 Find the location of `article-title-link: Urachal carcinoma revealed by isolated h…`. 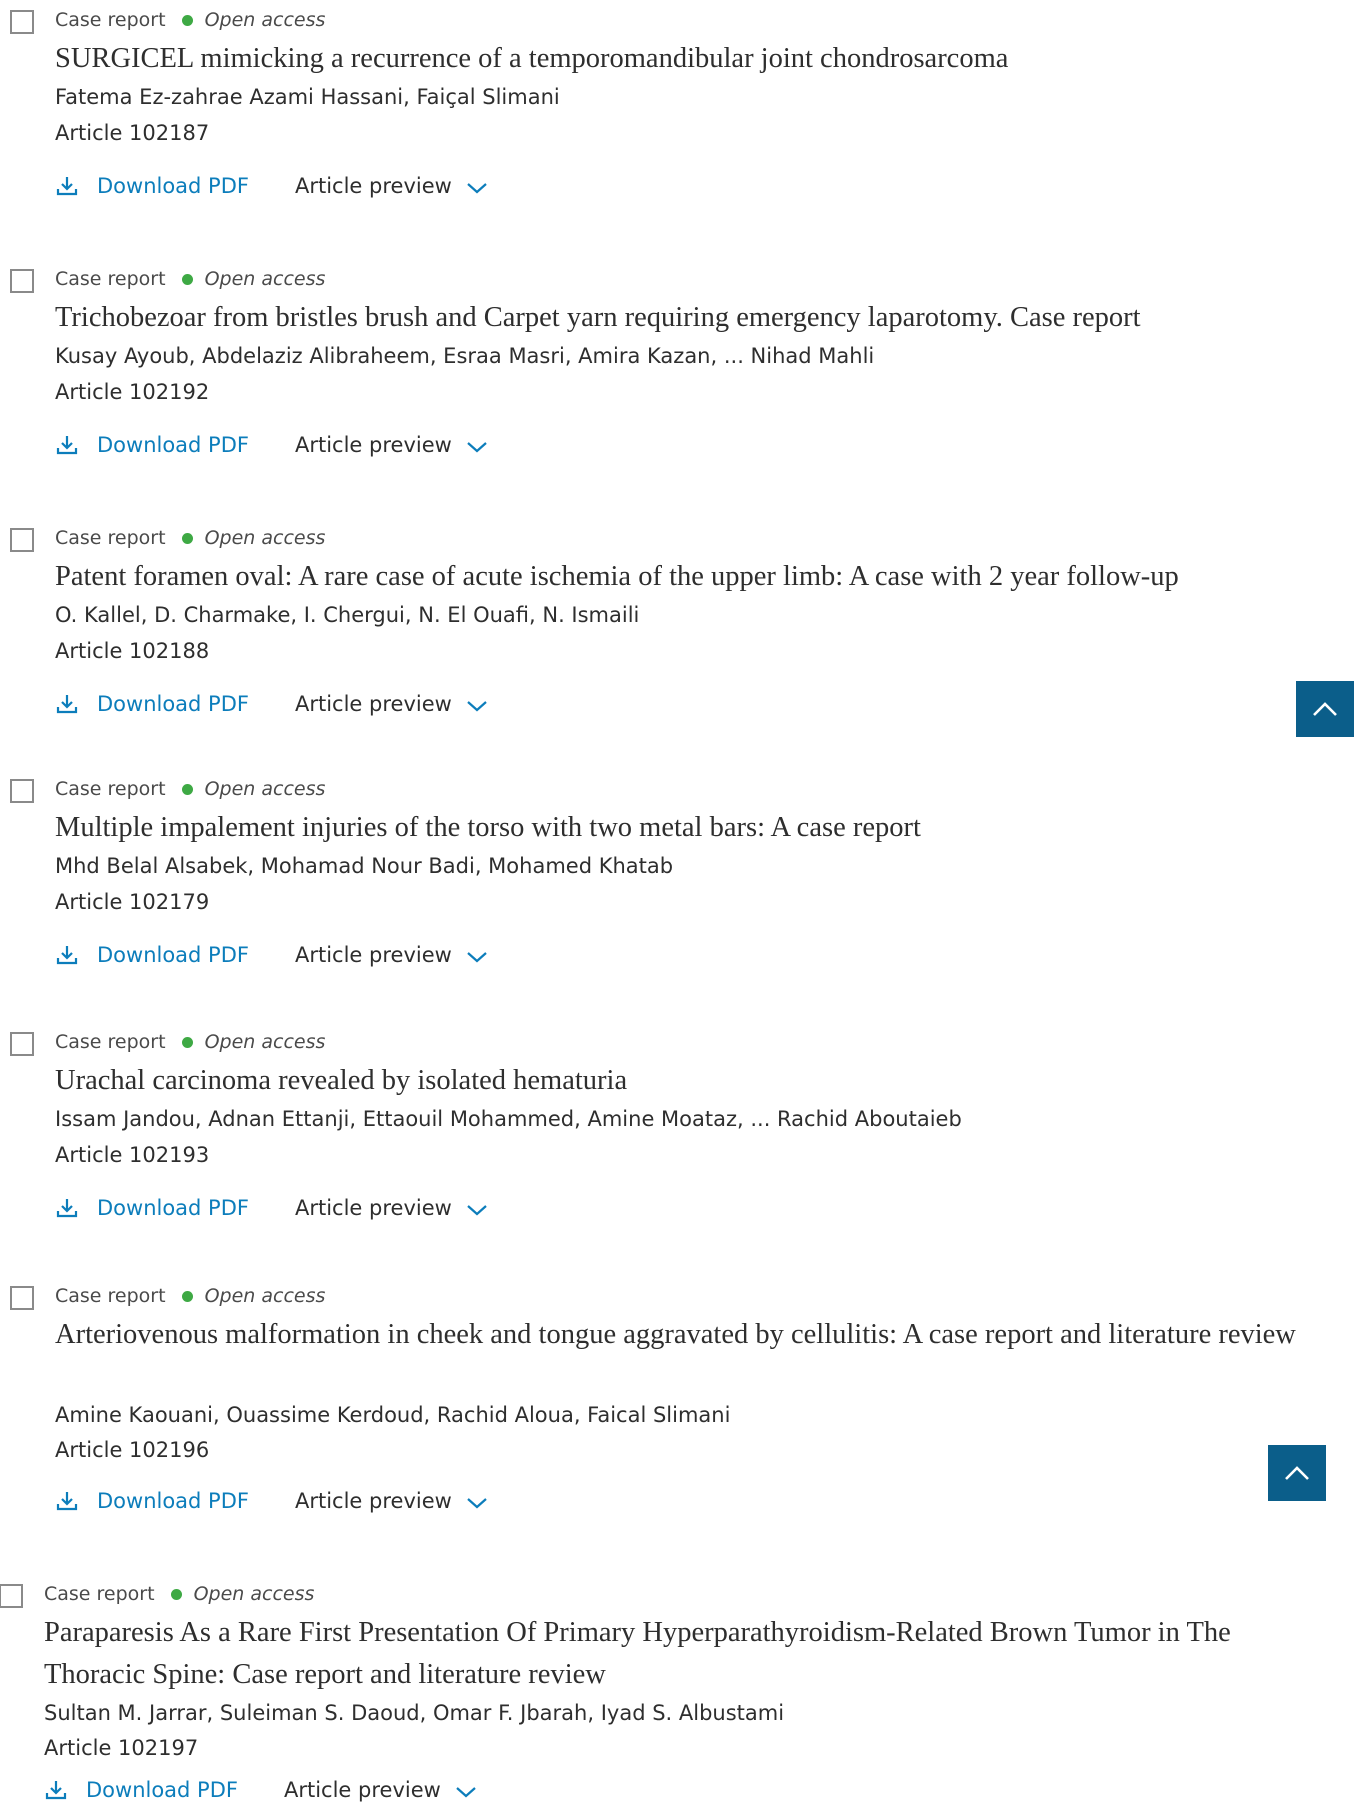

article-title-link: Urachal carcinoma revealed by isolated h… is located at coordinates (700, 1081).